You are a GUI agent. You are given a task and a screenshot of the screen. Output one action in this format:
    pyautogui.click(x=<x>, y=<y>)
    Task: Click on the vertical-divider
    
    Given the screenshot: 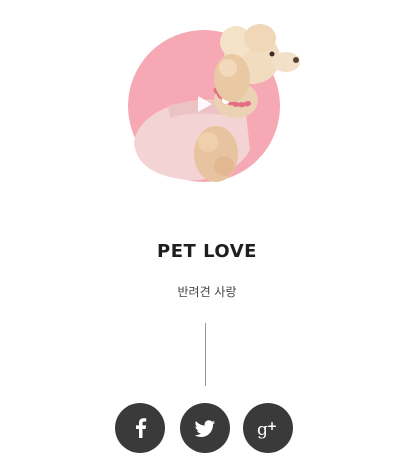 What is the action you would take?
    pyautogui.click(x=205, y=354)
    